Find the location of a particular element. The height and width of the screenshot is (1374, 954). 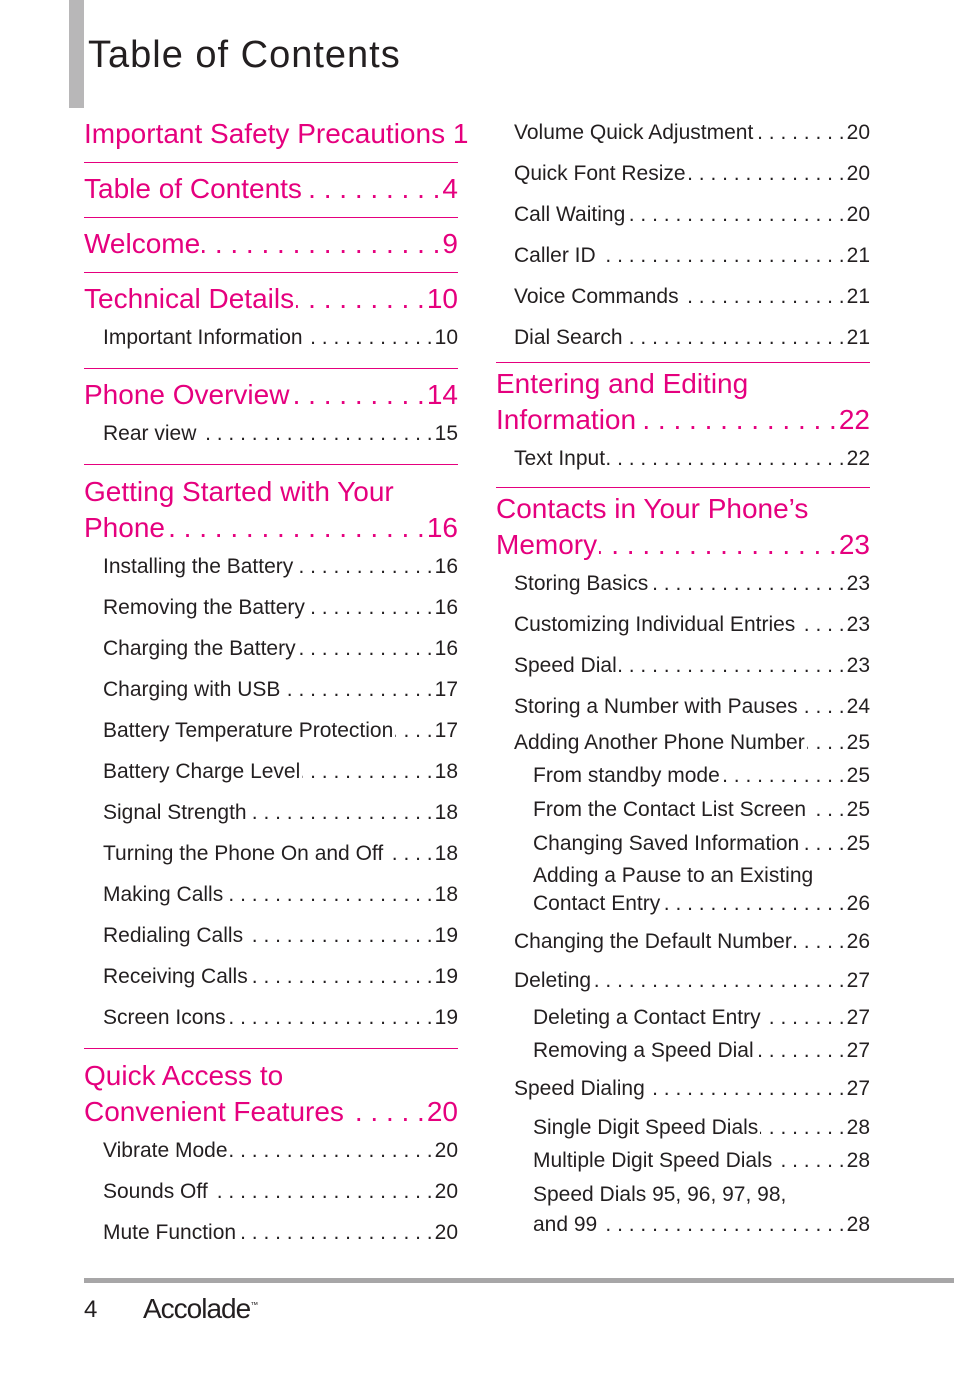

section-link: Important Safety Precautions 1 is located at coordinates (276, 134).